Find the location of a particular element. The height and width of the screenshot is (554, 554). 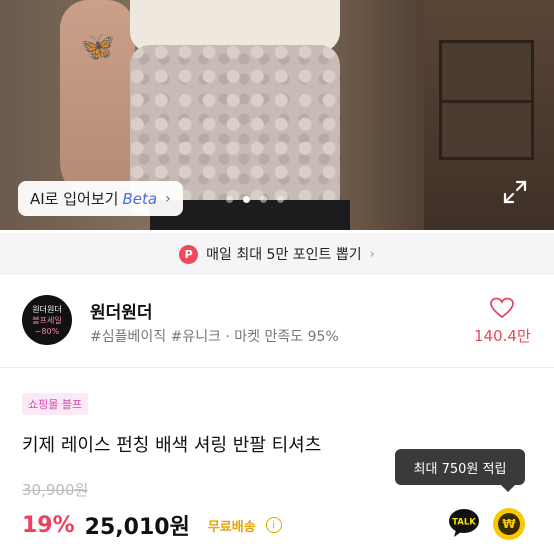

price-row: 19% 25,010원 무료배송 i is located at coordinates (152, 525).